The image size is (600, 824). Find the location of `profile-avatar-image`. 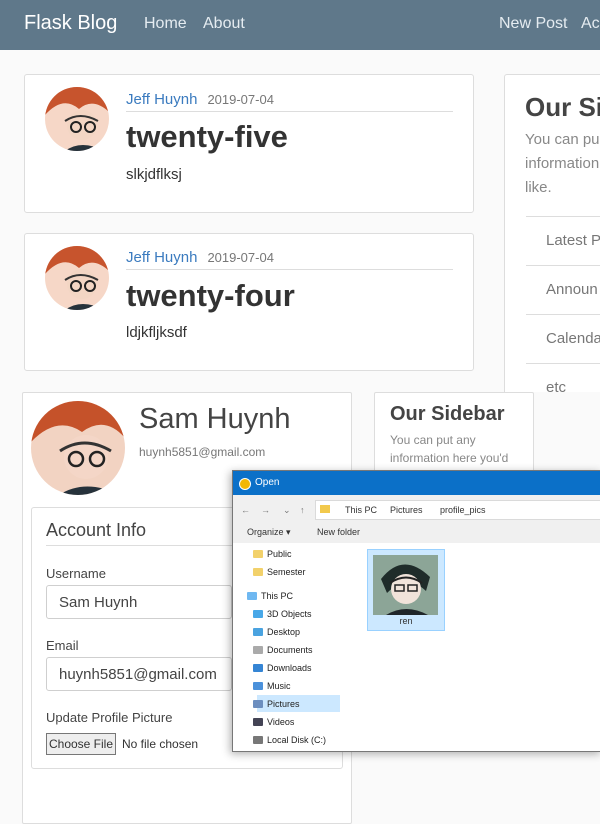

profile-avatar-image is located at coordinates (78, 448).